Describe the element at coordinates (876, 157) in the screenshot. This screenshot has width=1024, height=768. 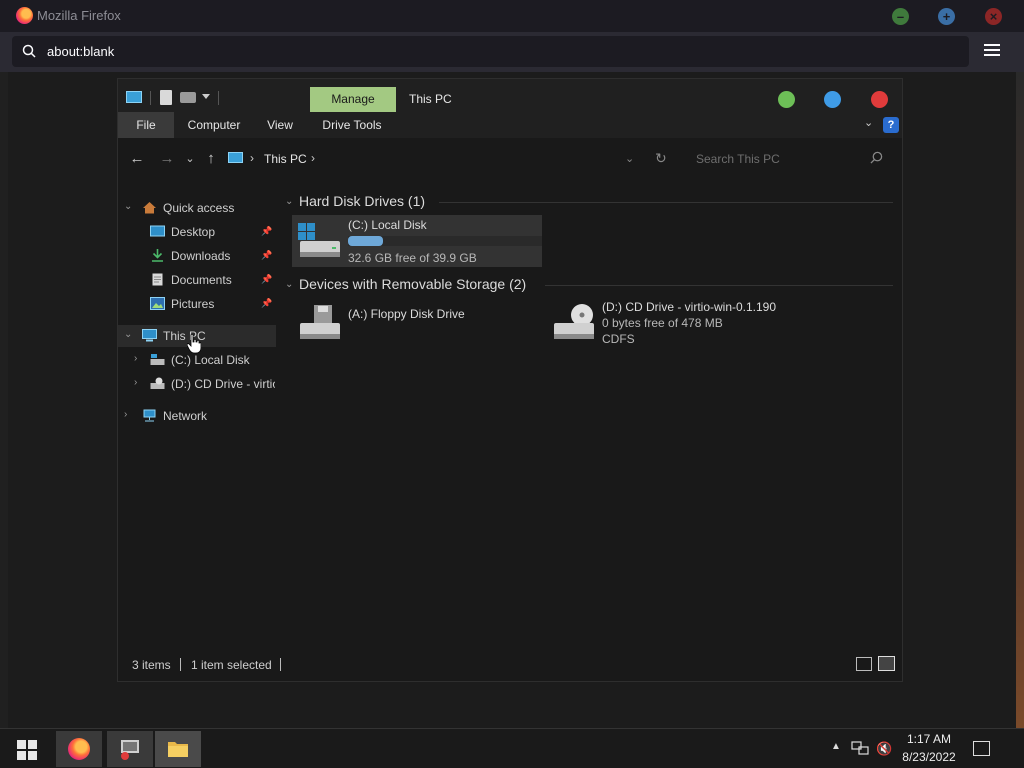
I see `search-icon` at that location.